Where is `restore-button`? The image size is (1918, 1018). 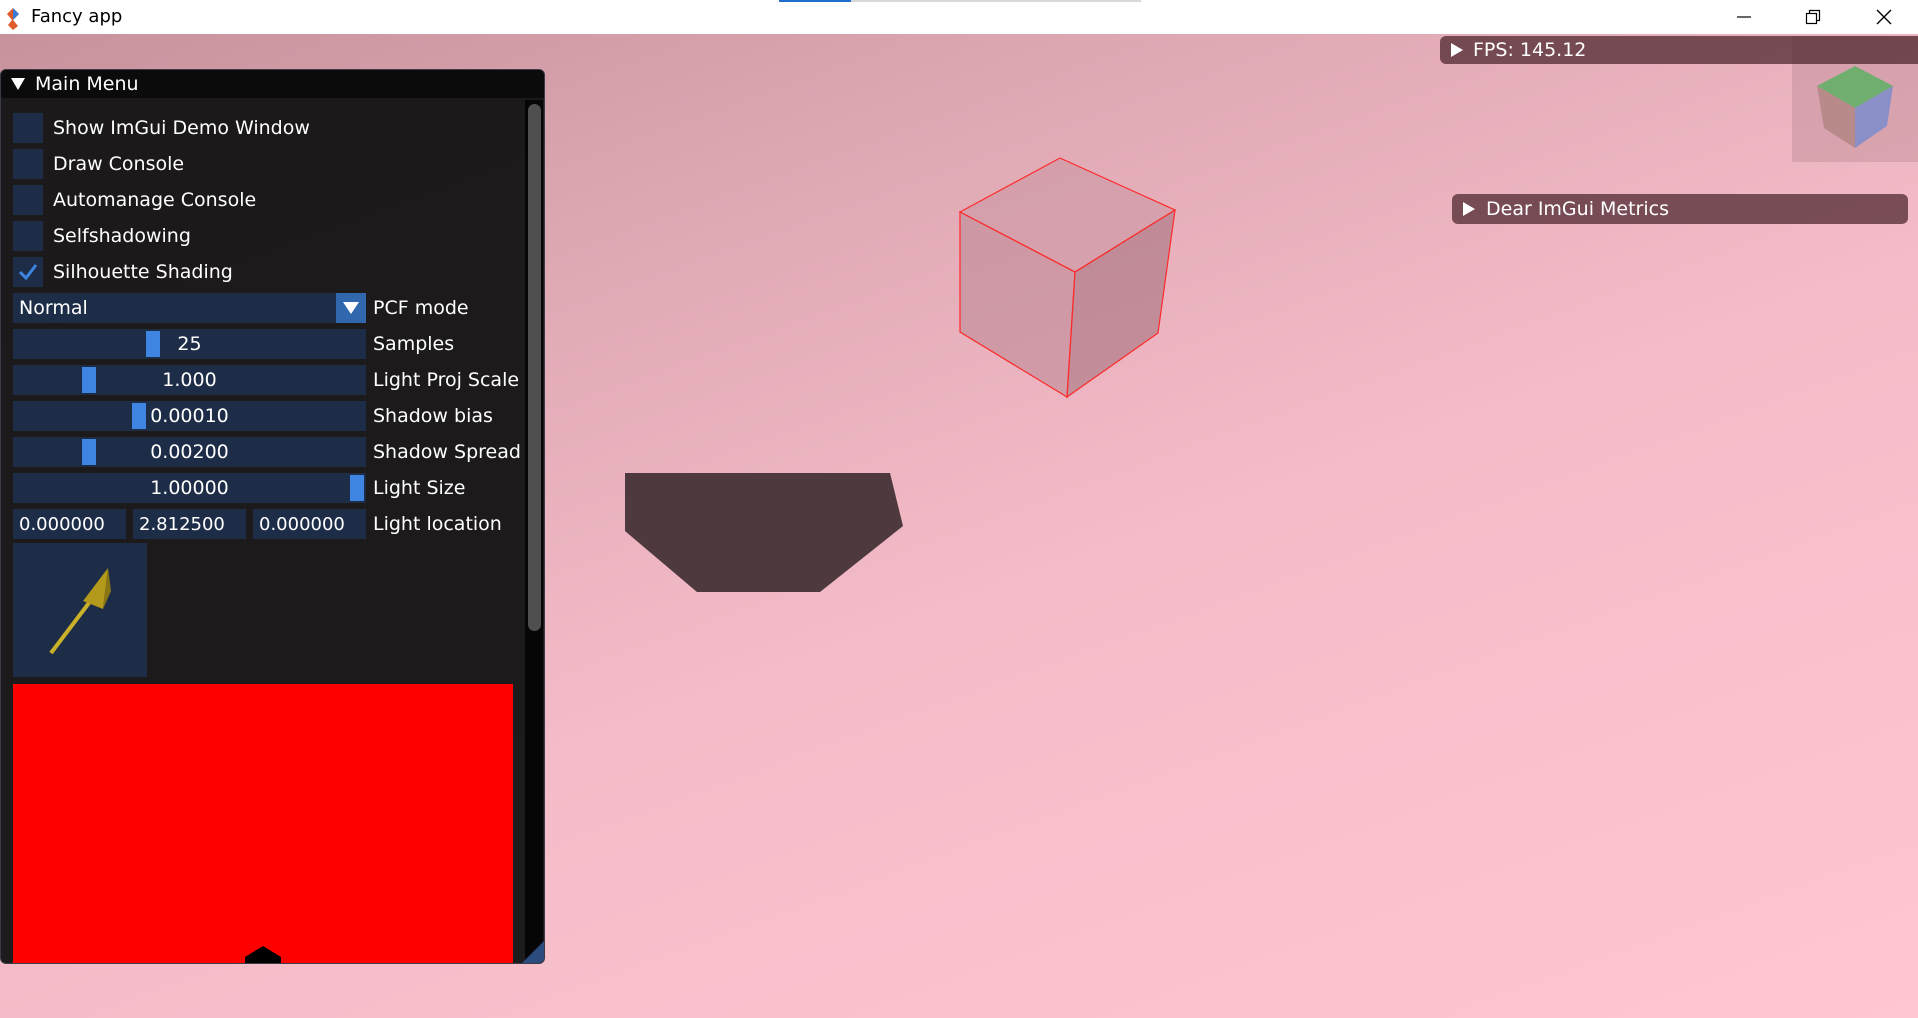
restore-button is located at coordinates (1813, 17).